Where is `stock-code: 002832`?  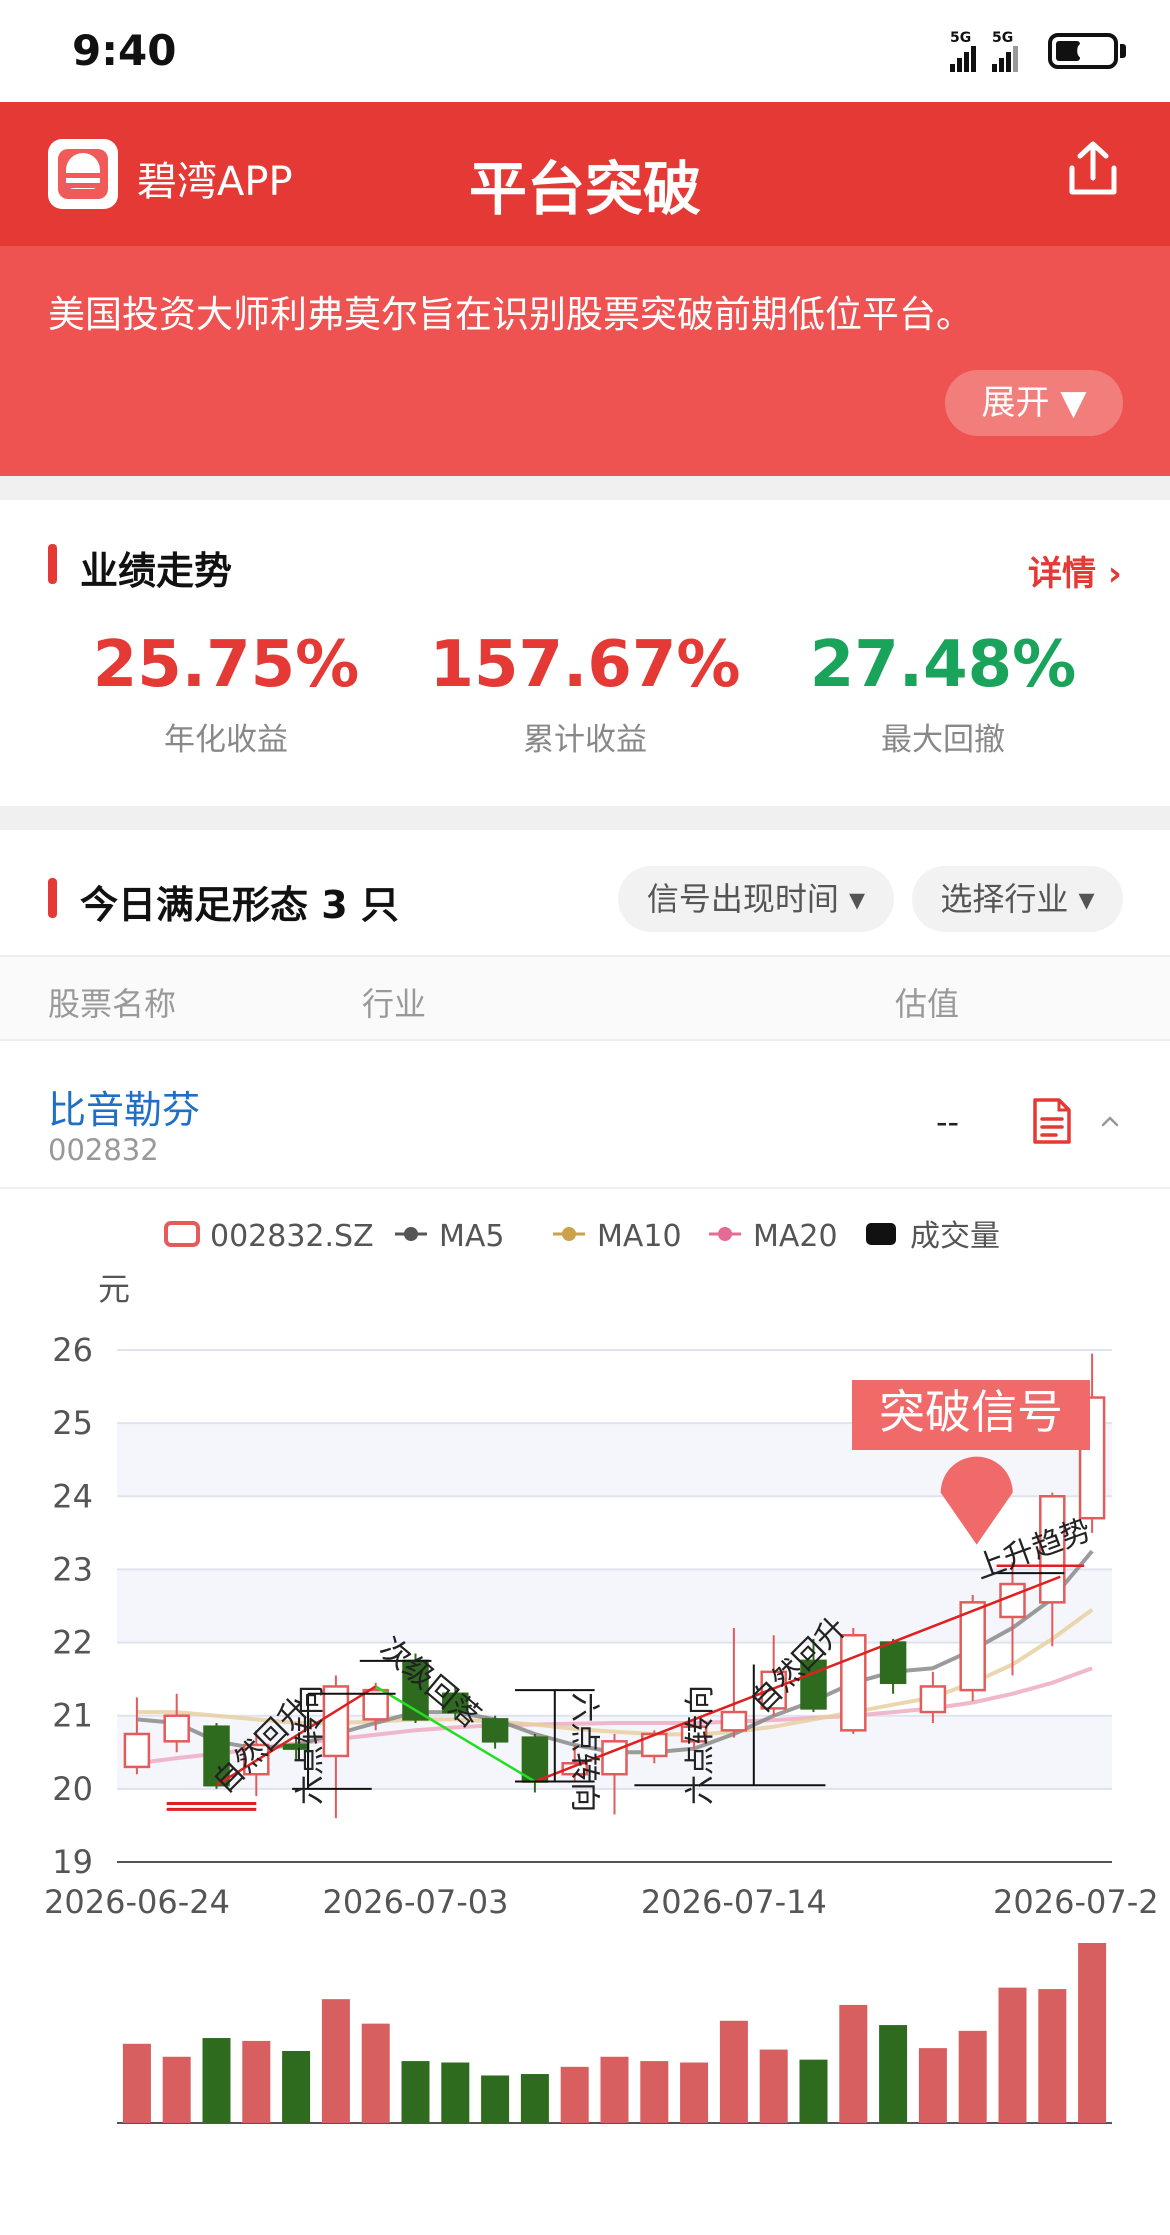 stock-code: 002832 is located at coordinates (103, 1150).